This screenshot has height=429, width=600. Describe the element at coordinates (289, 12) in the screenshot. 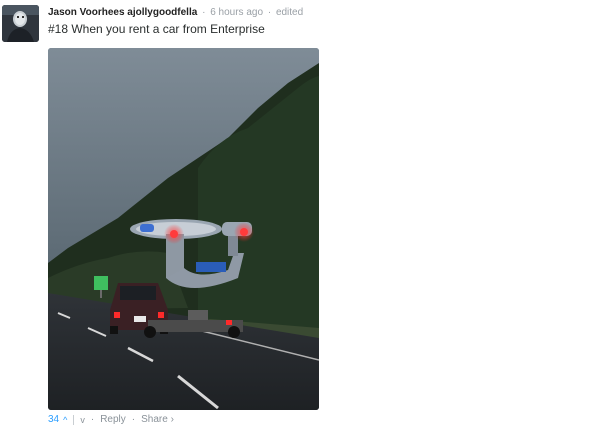

I see `edited-label: edited` at that location.